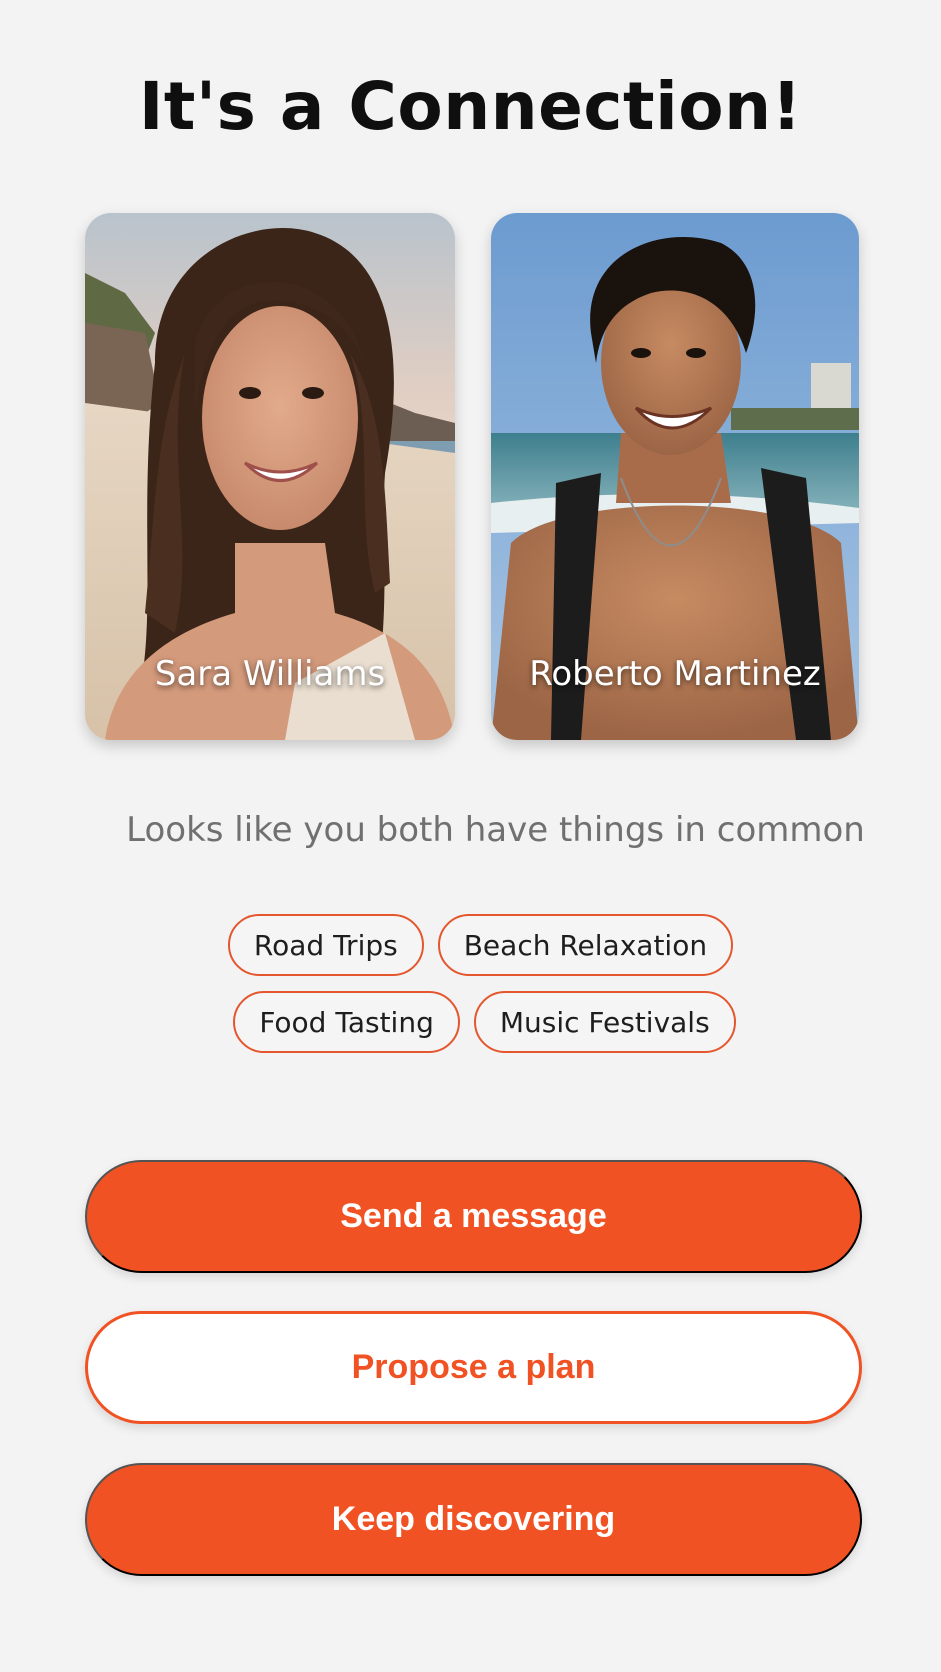  Describe the element at coordinates (473, 1519) in the screenshot. I see `keep-discovering-button: Keep discovering` at that location.